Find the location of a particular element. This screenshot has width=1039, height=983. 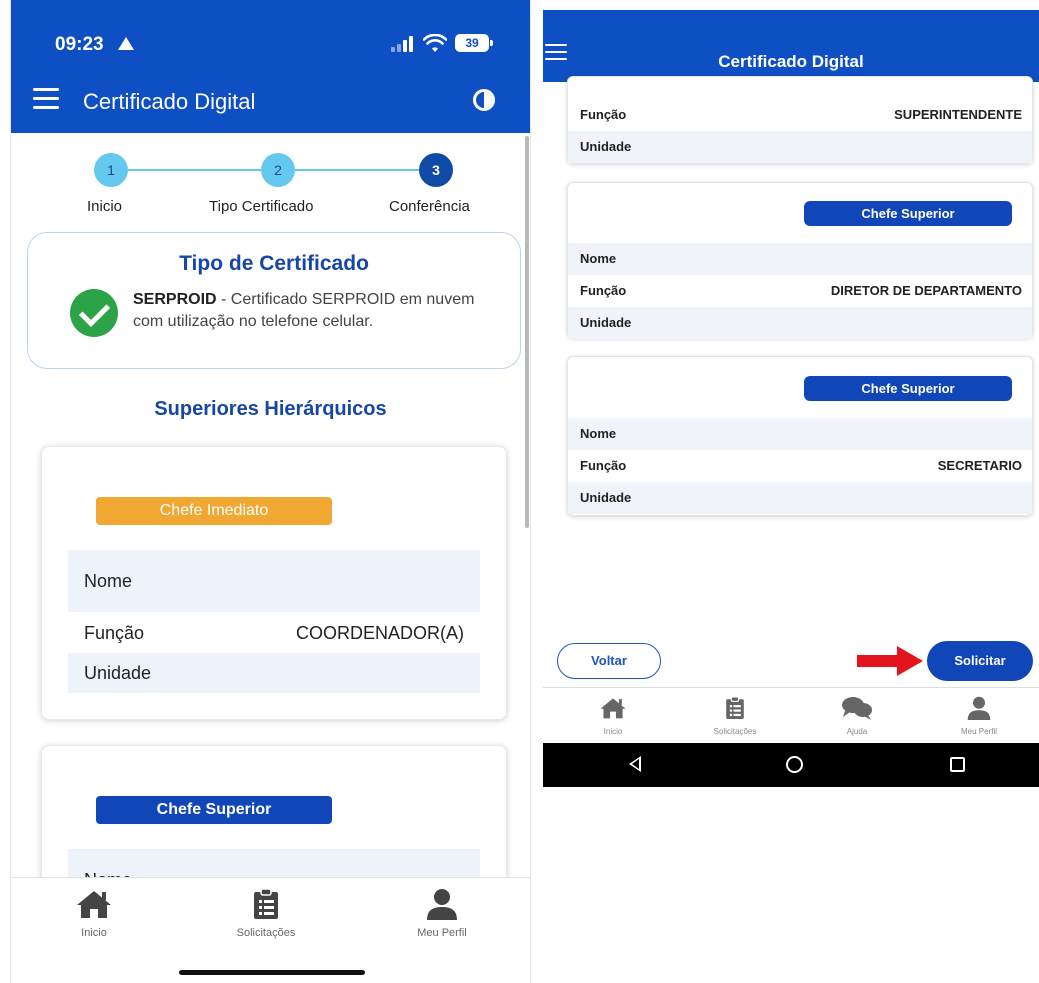

nav-ajuda: Ajuda is located at coordinates (857, 716).